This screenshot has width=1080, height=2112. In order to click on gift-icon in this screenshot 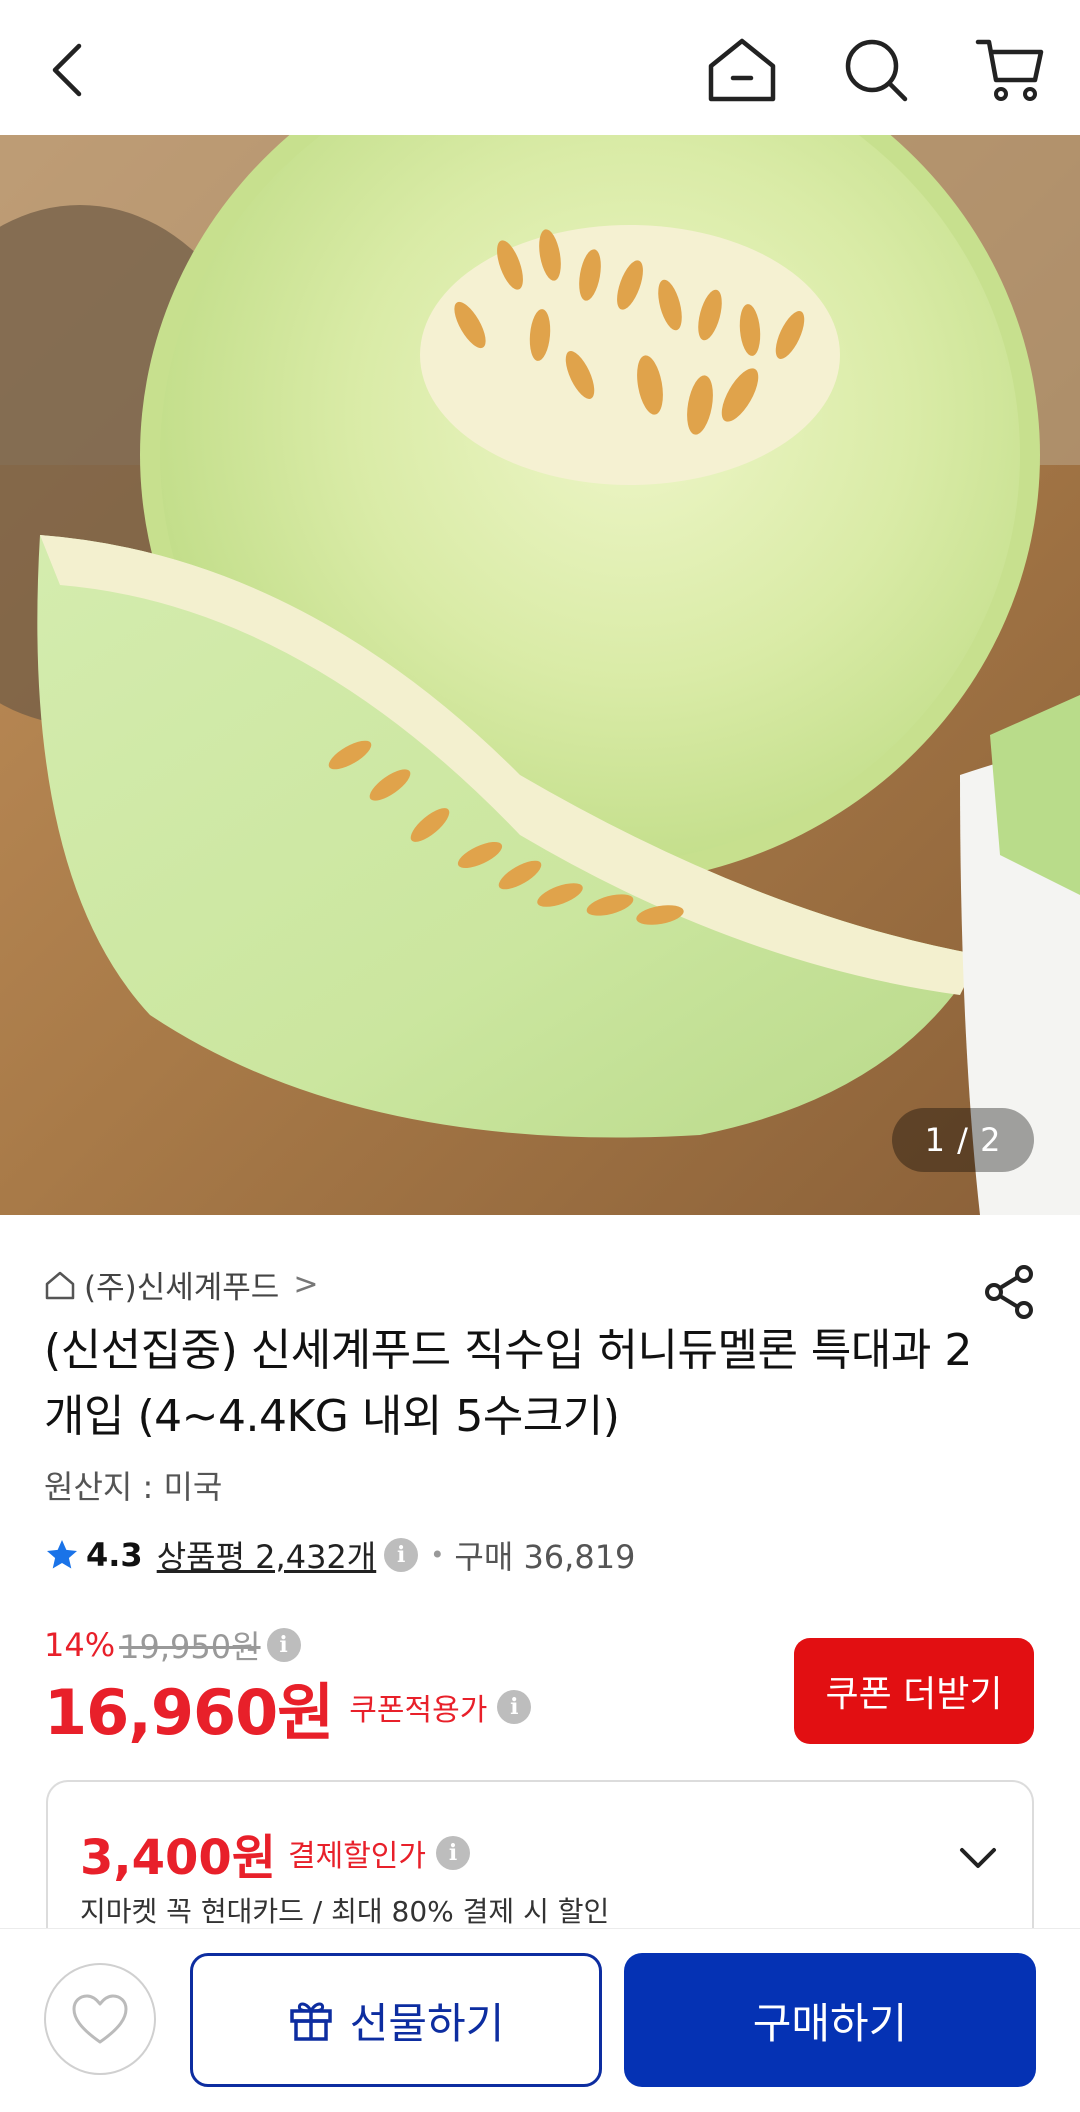, I will do `click(310, 2021)`.